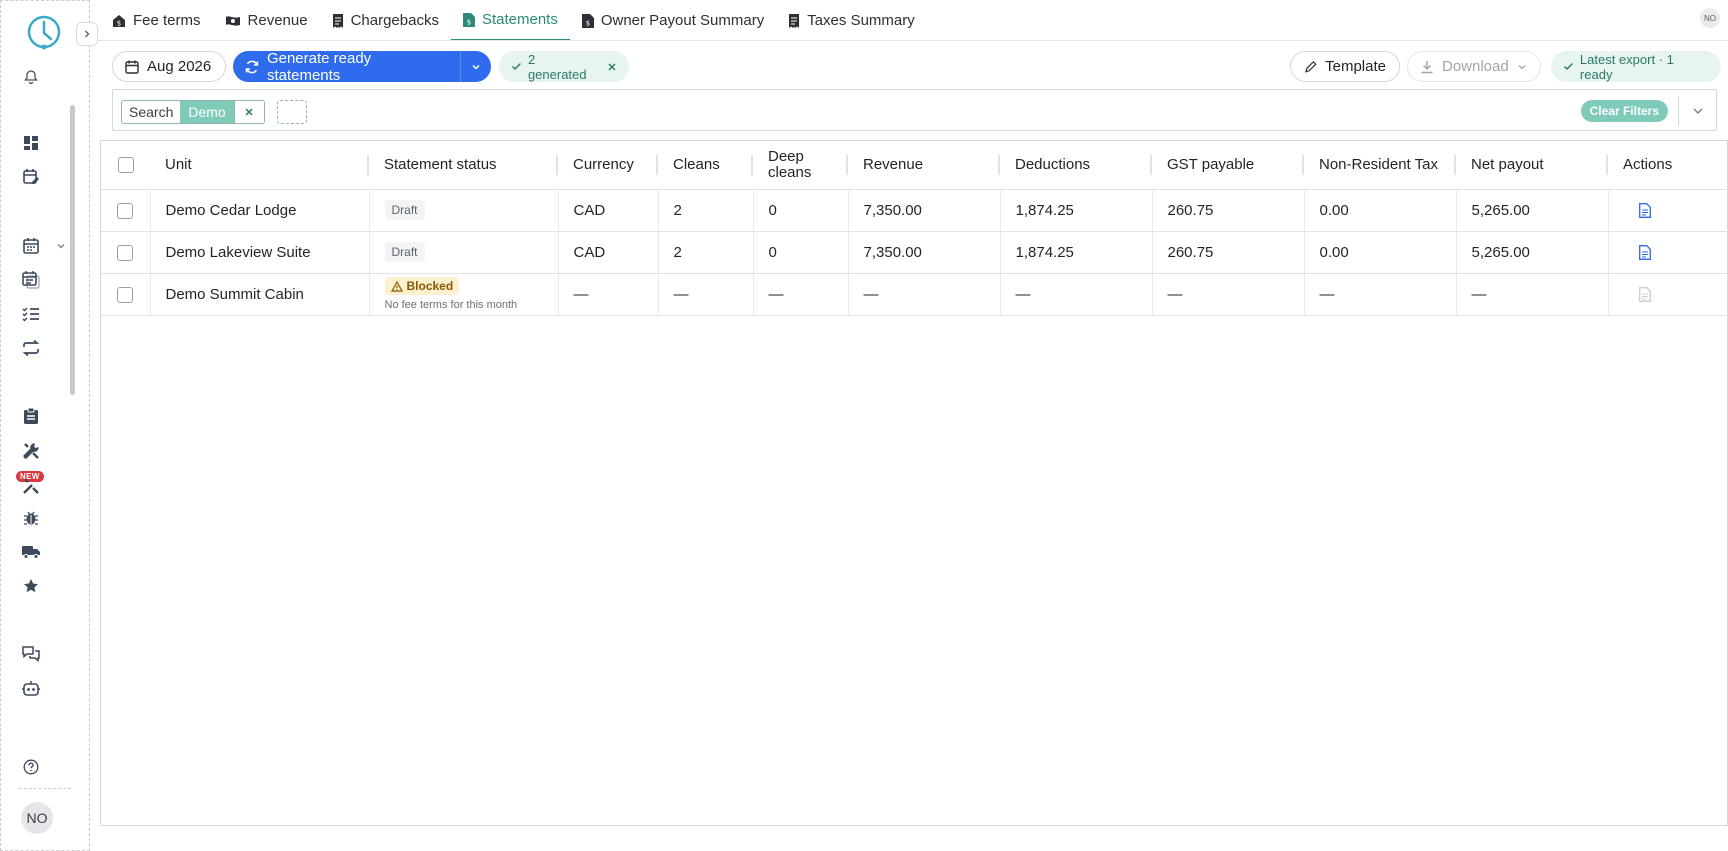  Describe the element at coordinates (31, 654) in the screenshot. I see `chat-icon` at that location.